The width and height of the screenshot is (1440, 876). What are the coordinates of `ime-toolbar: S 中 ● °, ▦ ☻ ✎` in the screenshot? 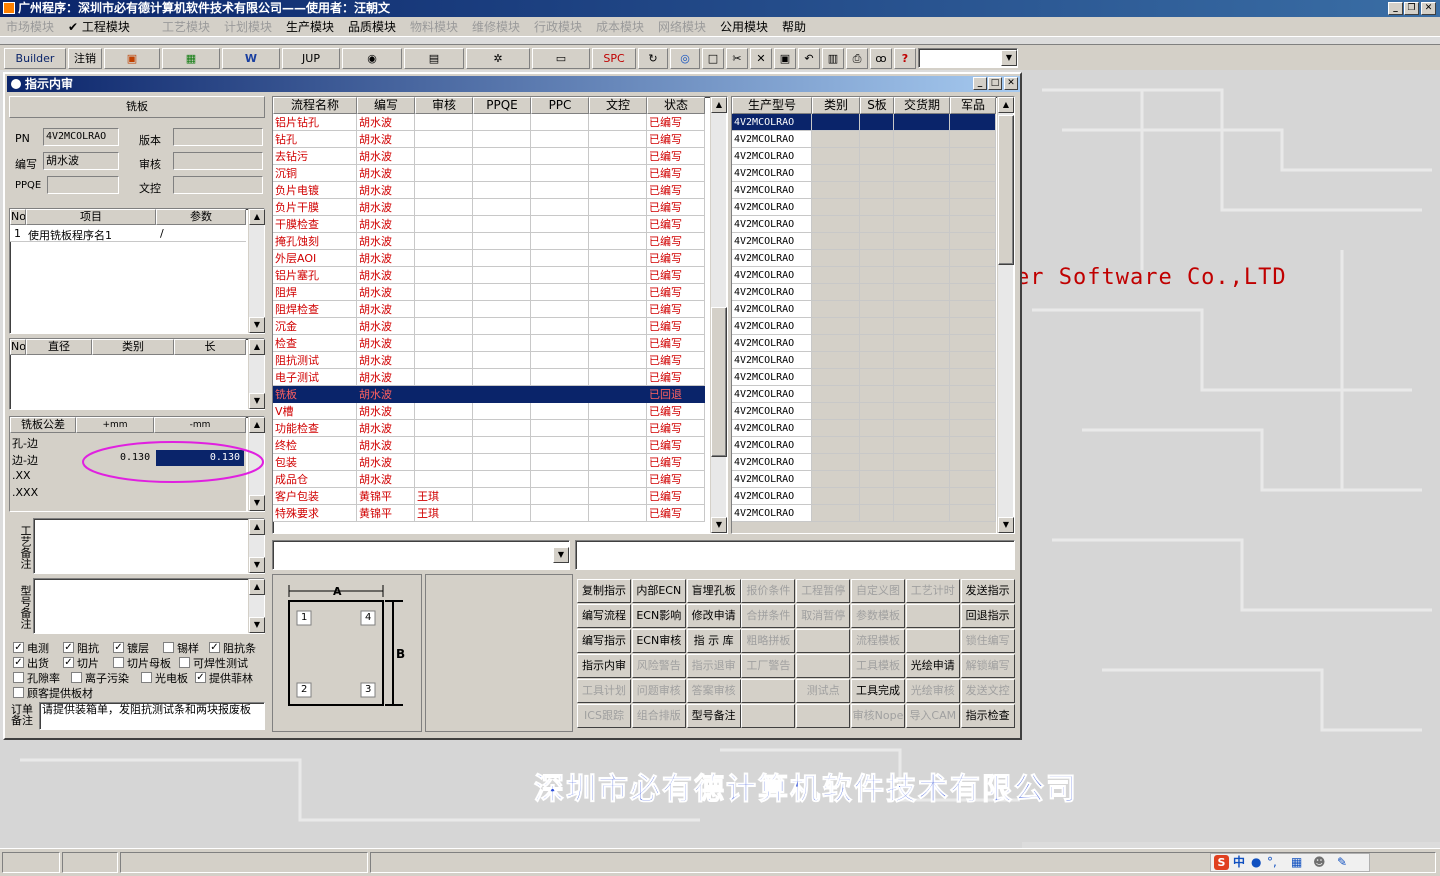 It's located at (1290, 862).